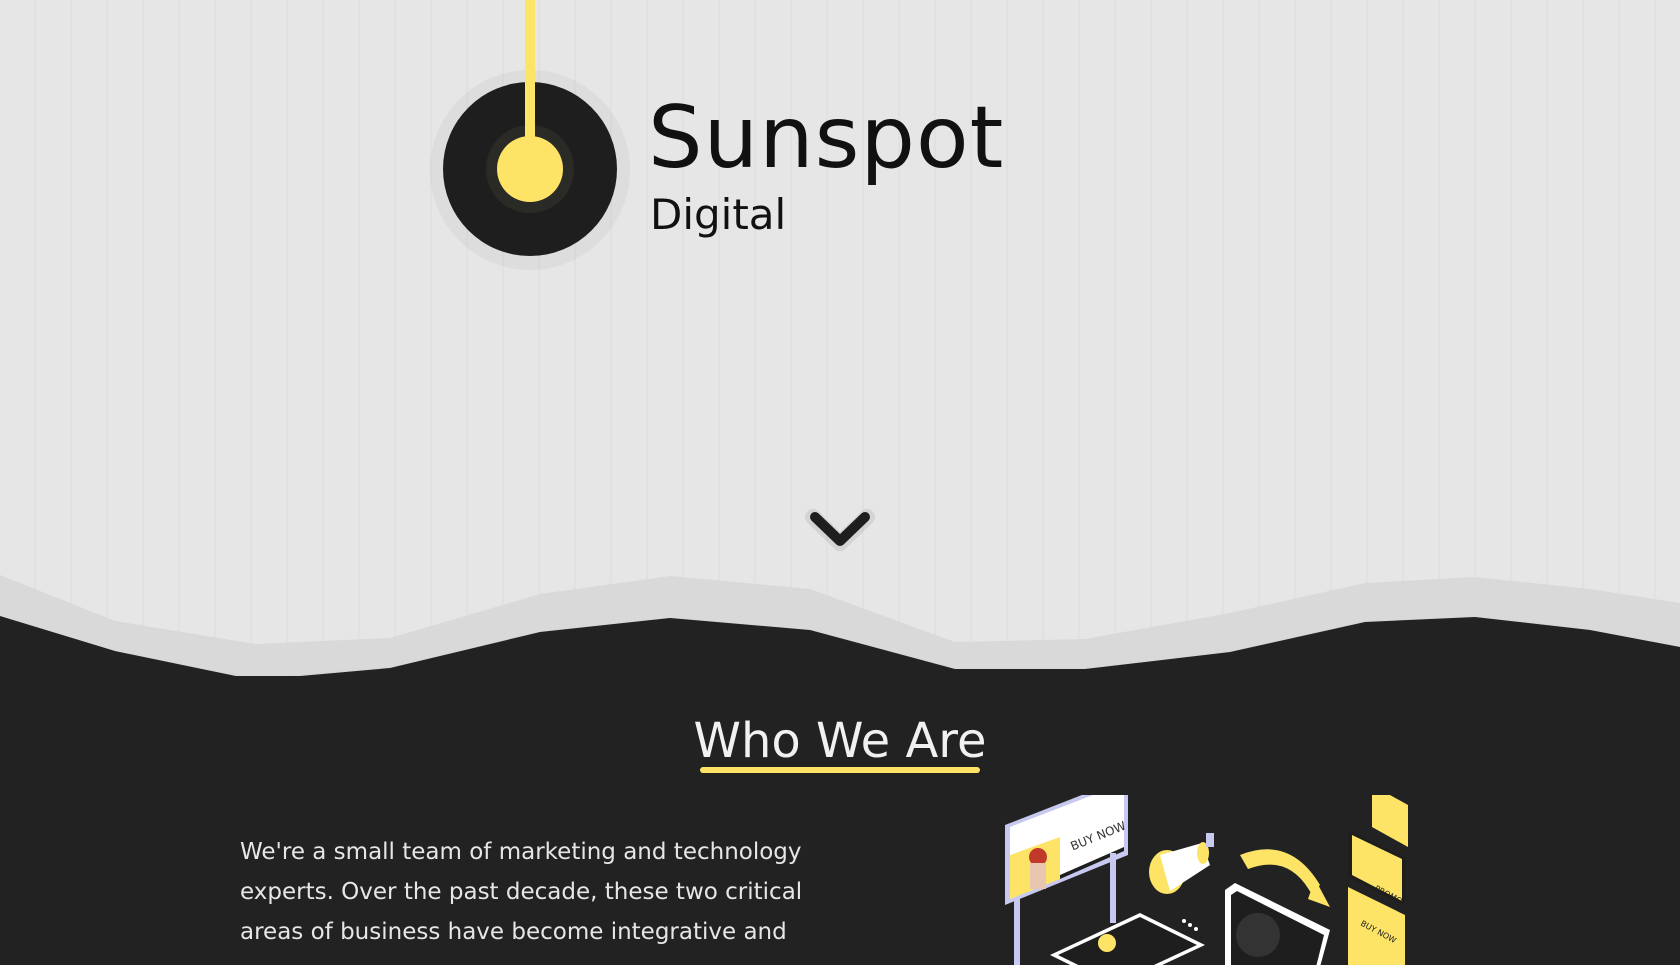 Image resolution: width=1680 pixels, height=965 pixels. I want to click on promo-cards-graphic: PROMO BUY NOW, so click(1378, 880).